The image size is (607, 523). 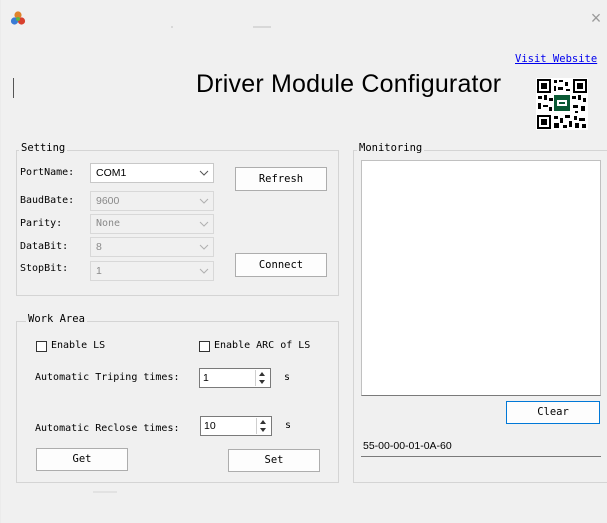 What do you see at coordinates (204, 346) in the screenshot?
I see `enable-arc-checkbox` at bounding box center [204, 346].